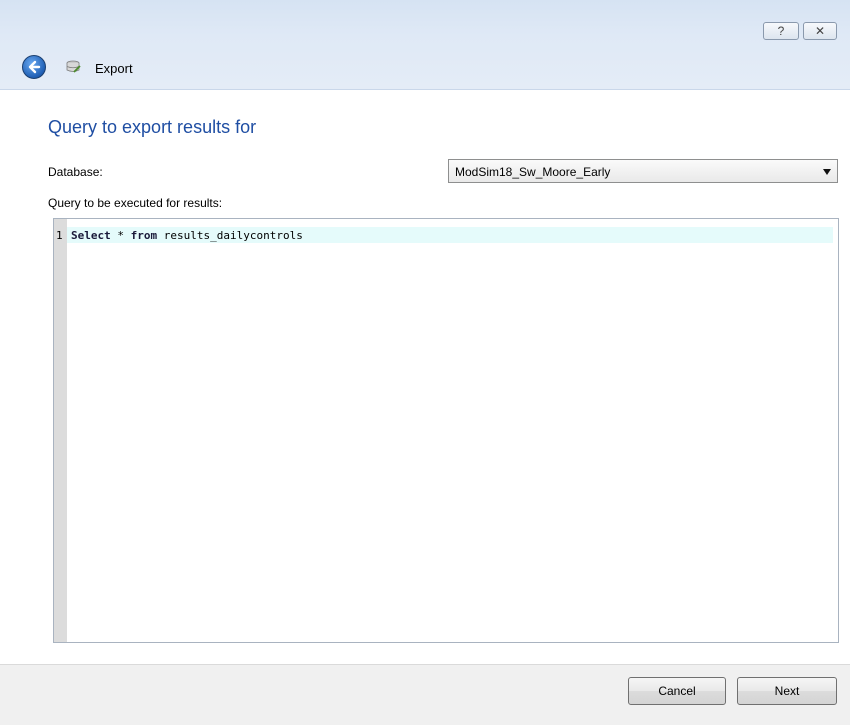  I want to click on close-icon: ✕, so click(820, 31).